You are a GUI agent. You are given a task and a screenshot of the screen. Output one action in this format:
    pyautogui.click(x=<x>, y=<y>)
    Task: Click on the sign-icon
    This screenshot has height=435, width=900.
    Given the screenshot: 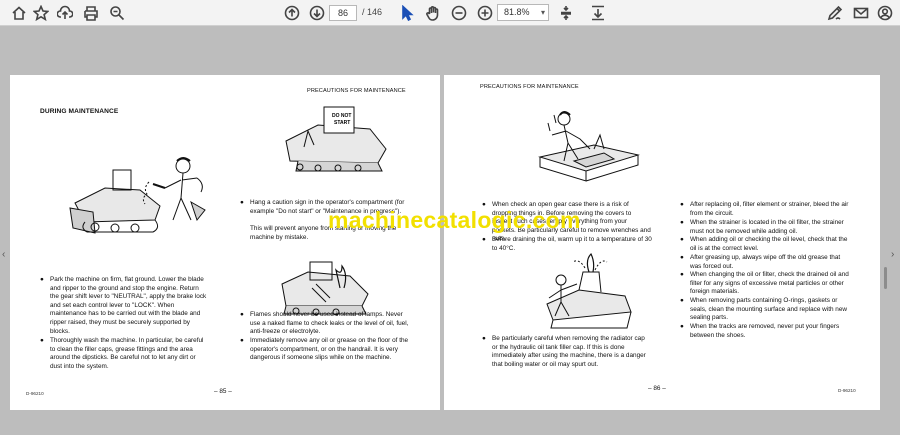 What is the action you would take?
    pyautogui.click(x=835, y=13)
    